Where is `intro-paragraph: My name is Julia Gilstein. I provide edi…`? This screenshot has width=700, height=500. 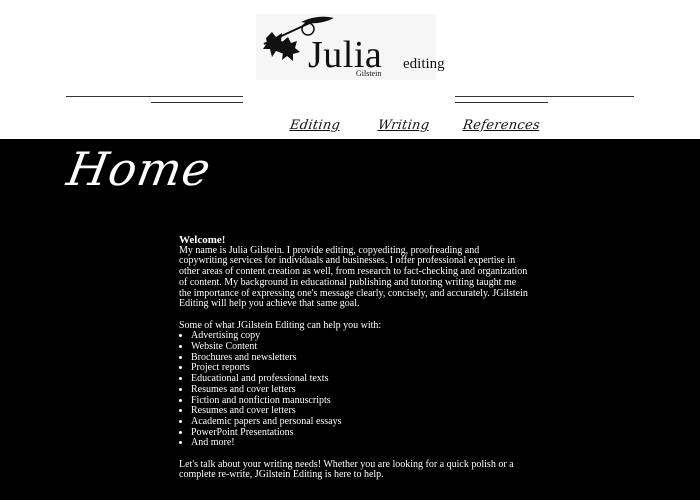
intro-paragraph: My name is Julia Gilstein. I provide edi… is located at coordinates (353, 277).